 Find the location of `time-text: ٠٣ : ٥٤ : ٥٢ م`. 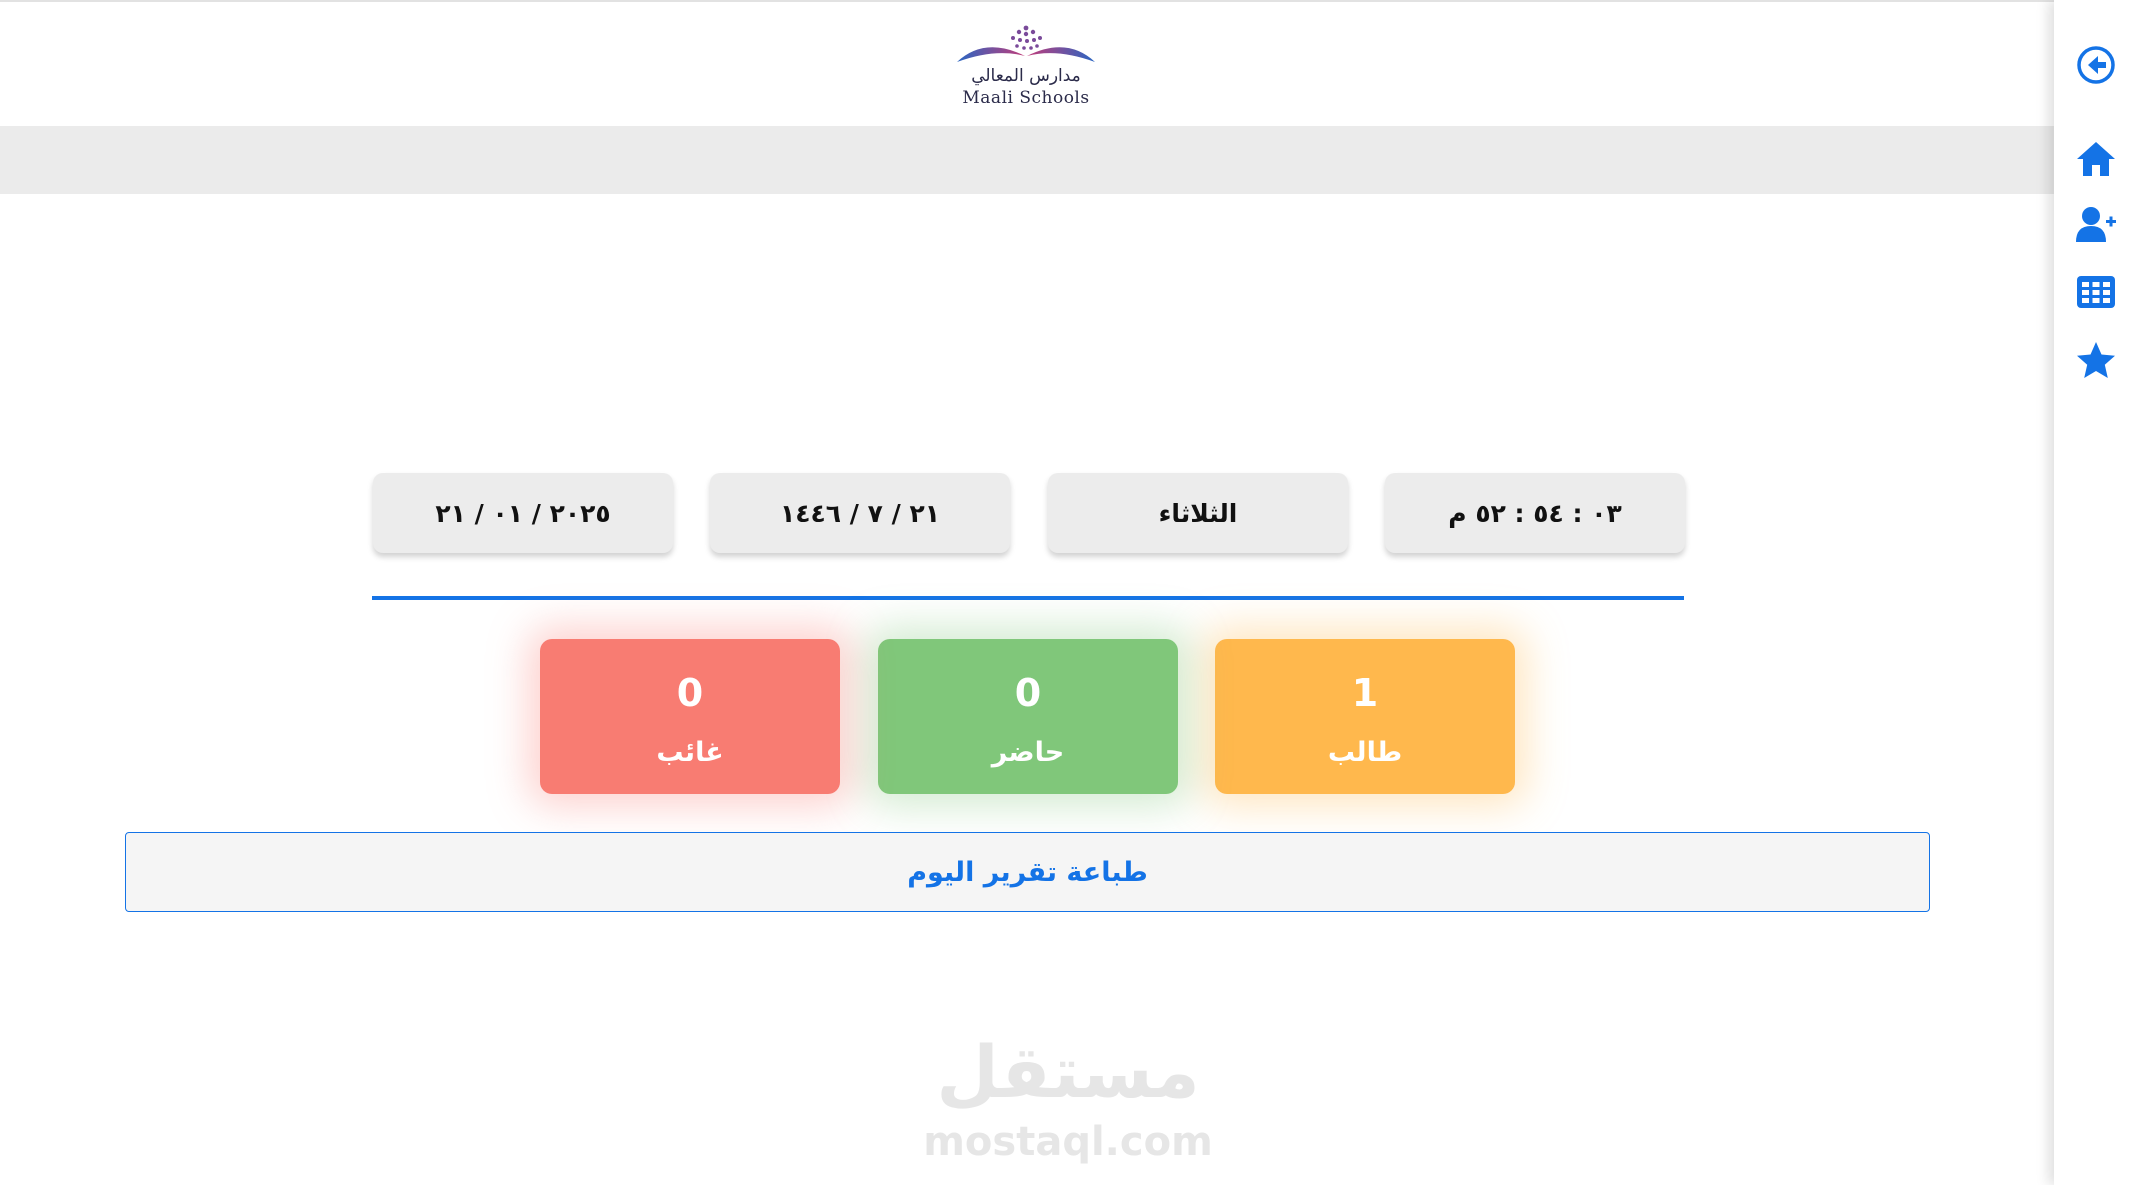

time-text: ٠٣ : ٥٤ : ٥٢ م is located at coordinates (1535, 513).